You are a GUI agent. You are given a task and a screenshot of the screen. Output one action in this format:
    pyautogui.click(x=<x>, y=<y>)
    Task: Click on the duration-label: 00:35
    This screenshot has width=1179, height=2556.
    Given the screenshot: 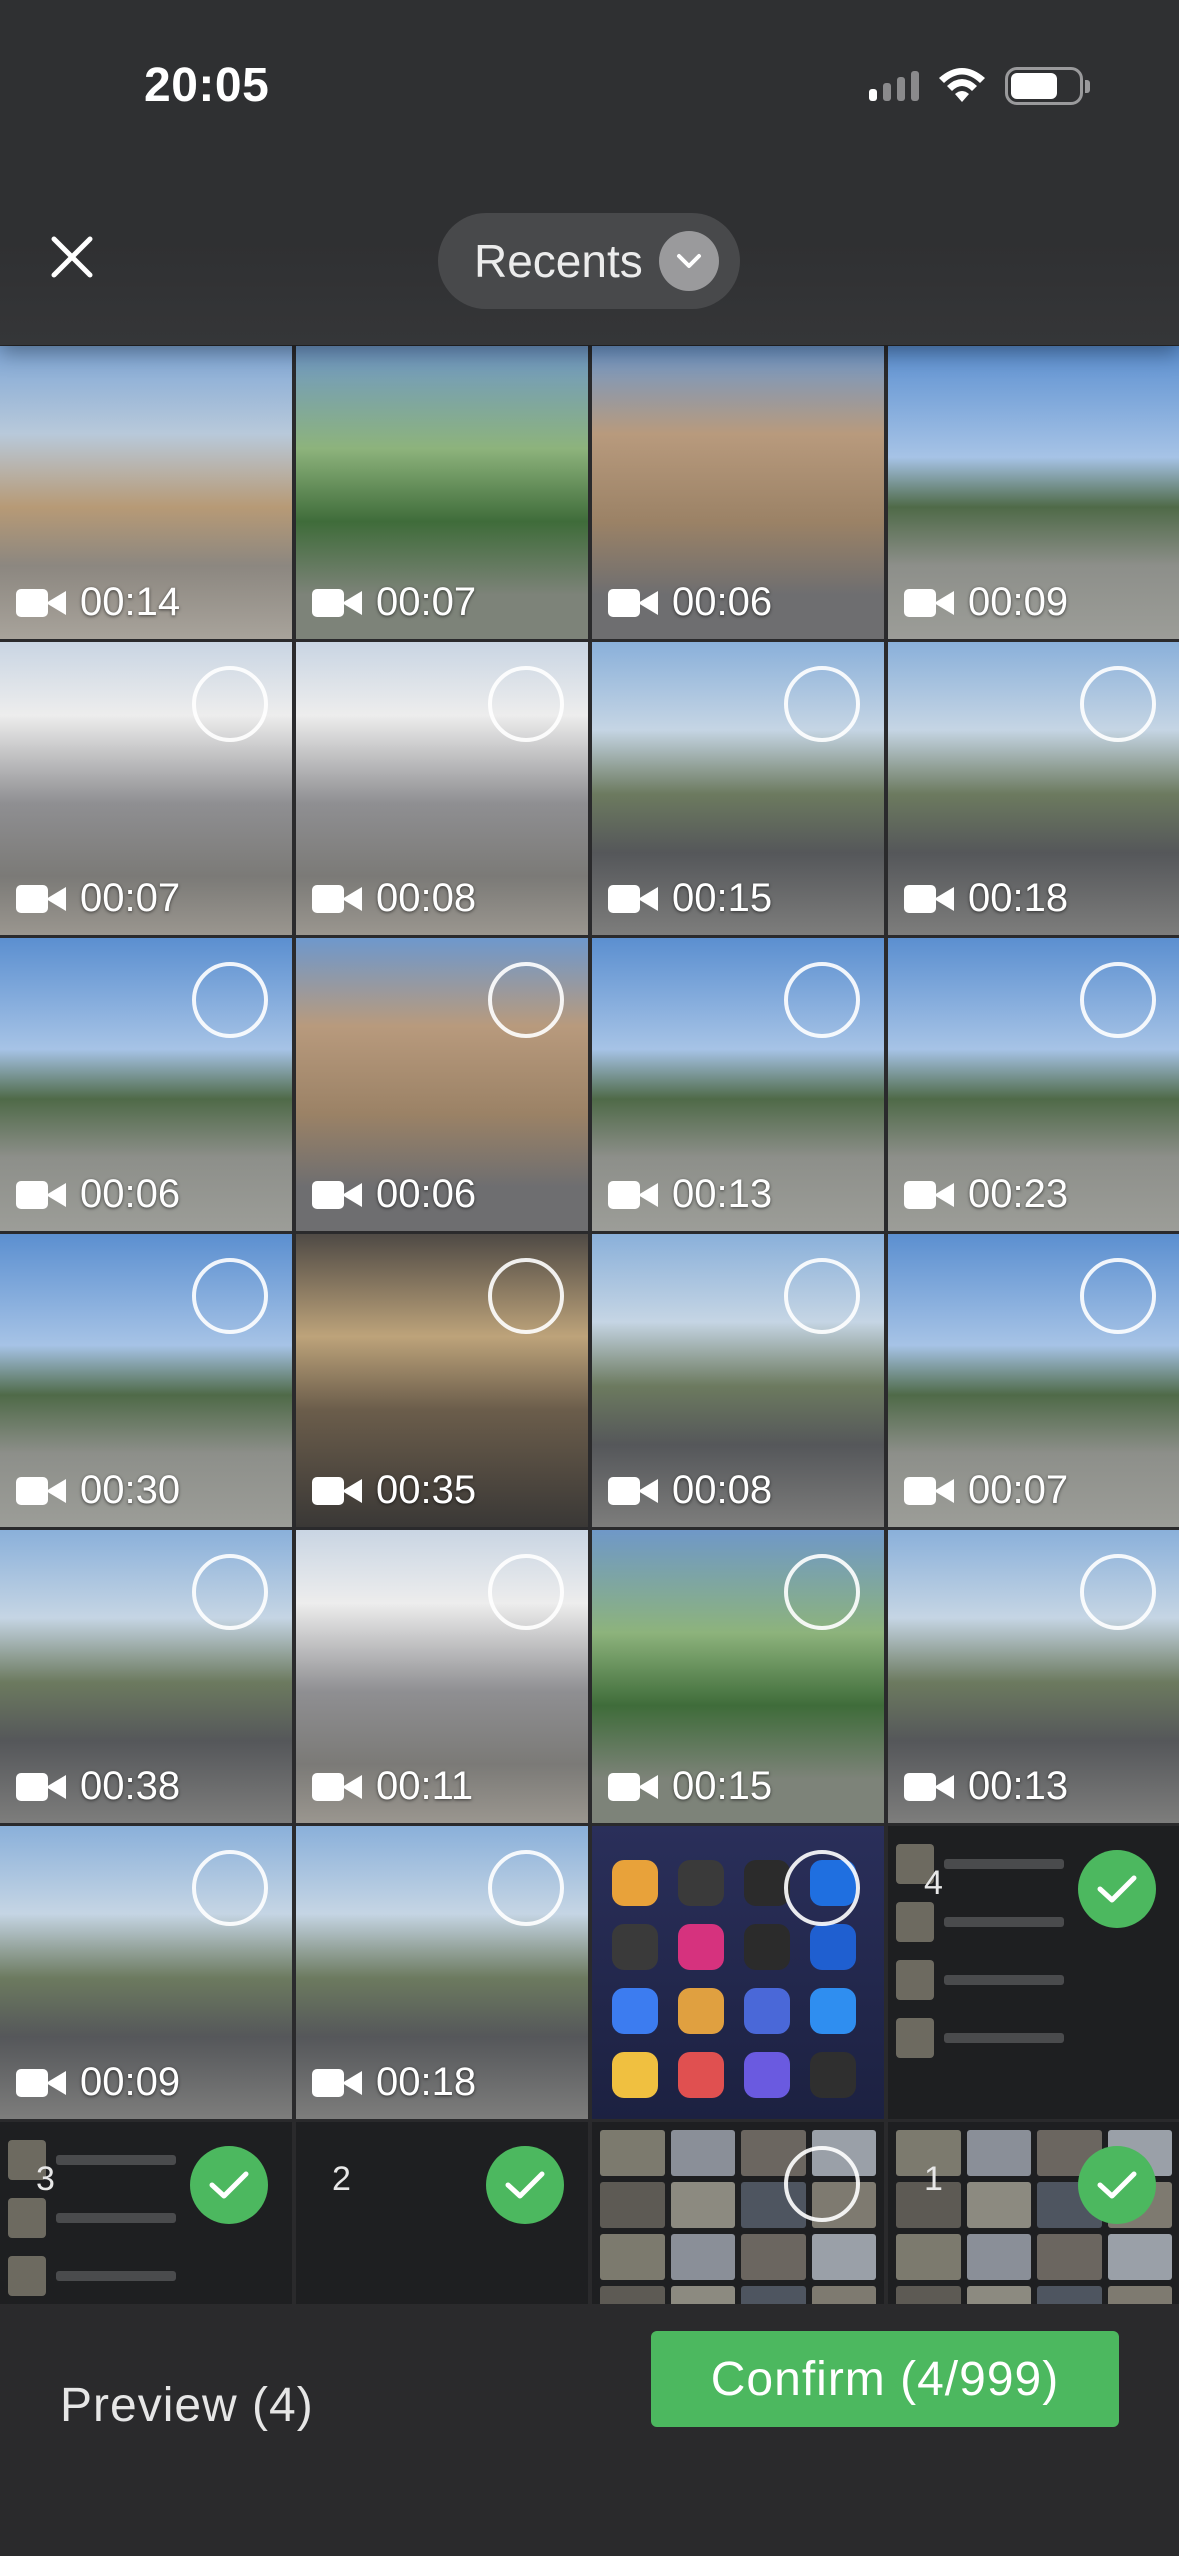 What is the action you would take?
    pyautogui.click(x=426, y=1490)
    